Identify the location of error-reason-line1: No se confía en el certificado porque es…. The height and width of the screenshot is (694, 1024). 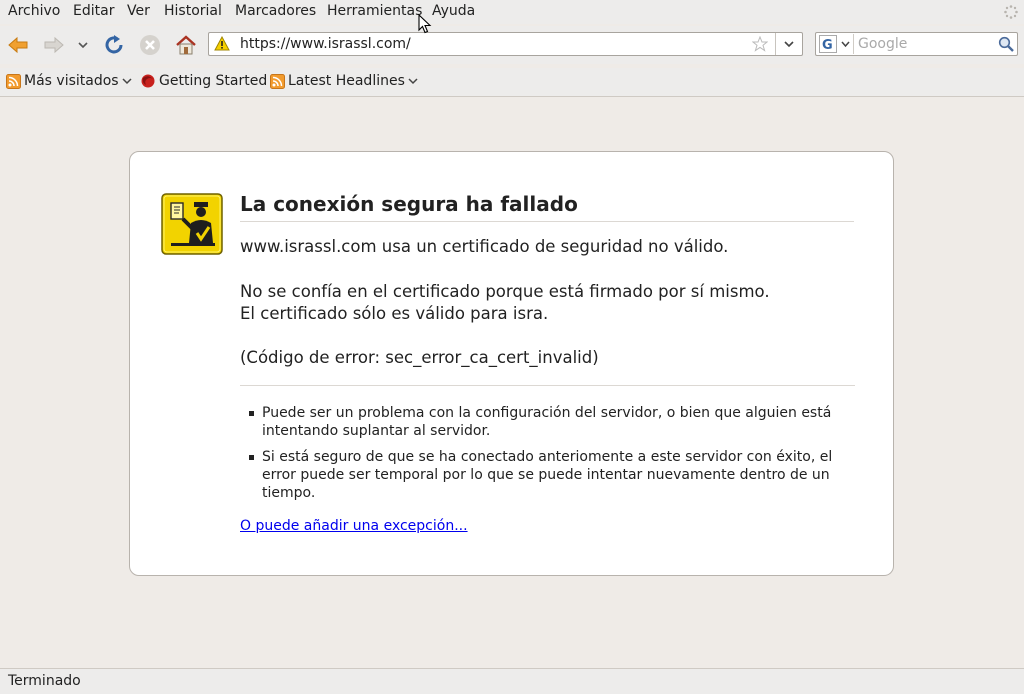
(505, 291).